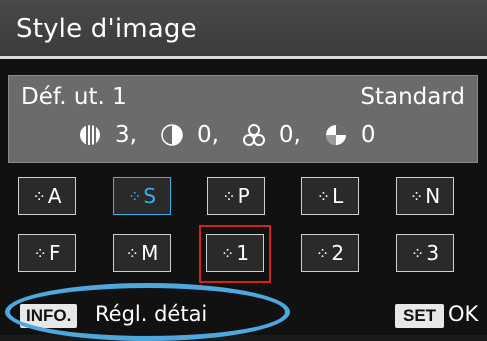  I want to click on style-button-landscape: ⁘ L, so click(330, 196).